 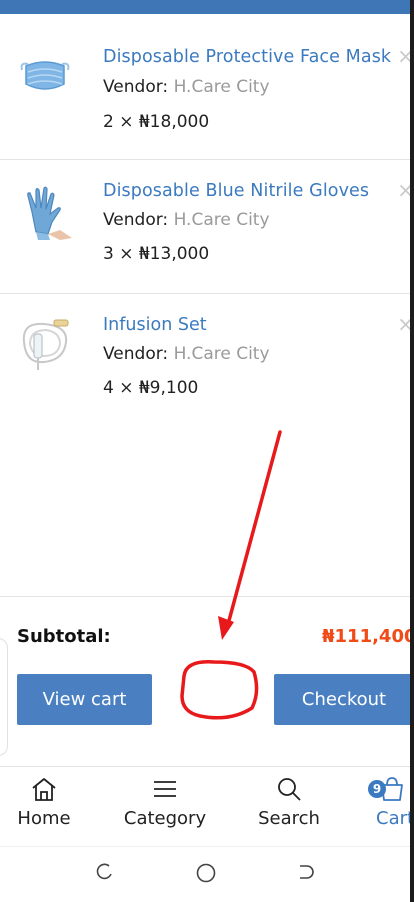 What do you see at coordinates (289, 789) in the screenshot?
I see `search-icon` at bounding box center [289, 789].